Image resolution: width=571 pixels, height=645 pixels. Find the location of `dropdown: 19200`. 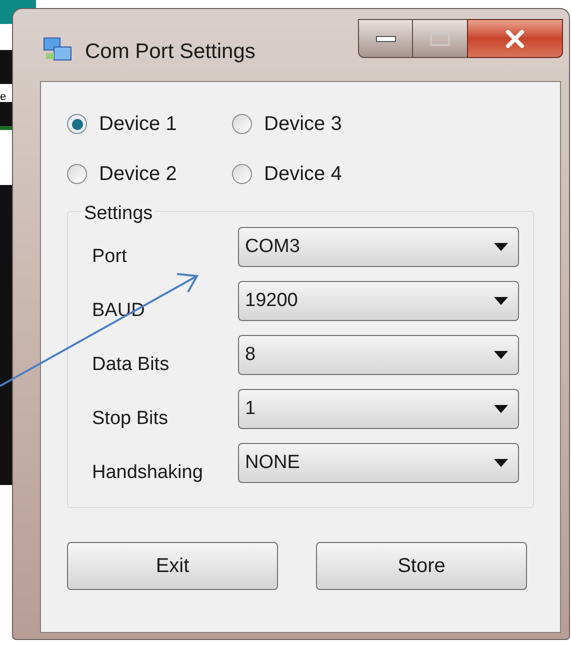

dropdown: 19200 is located at coordinates (378, 301).